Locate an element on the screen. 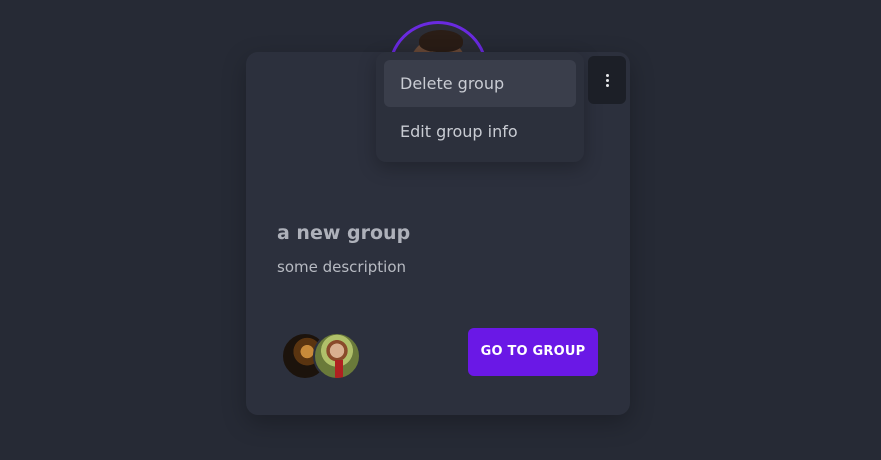  member-avatar-detail is located at coordinates (339, 369).